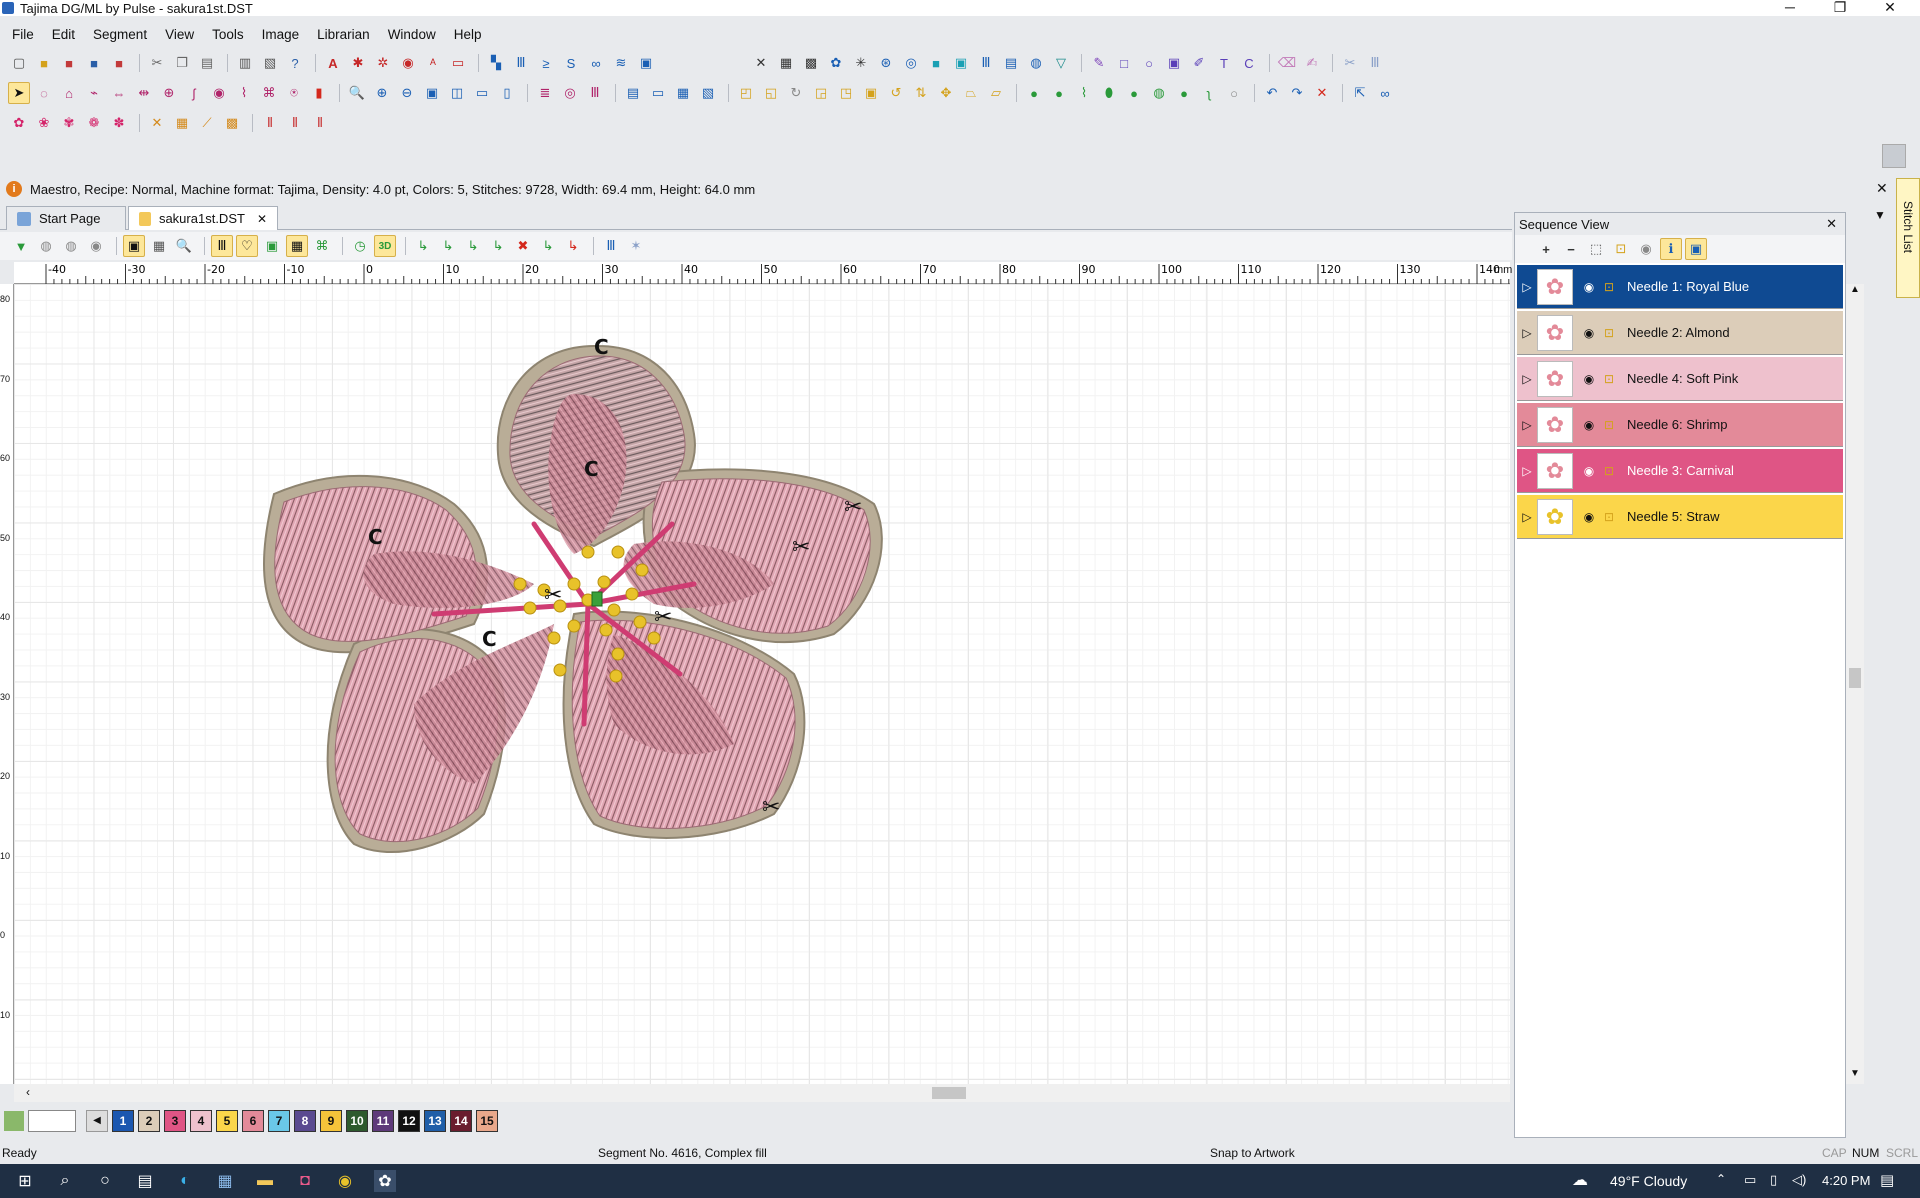  Describe the element at coordinates (423, 246) in the screenshot. I see `travel-1-icon: ↳` at that location.